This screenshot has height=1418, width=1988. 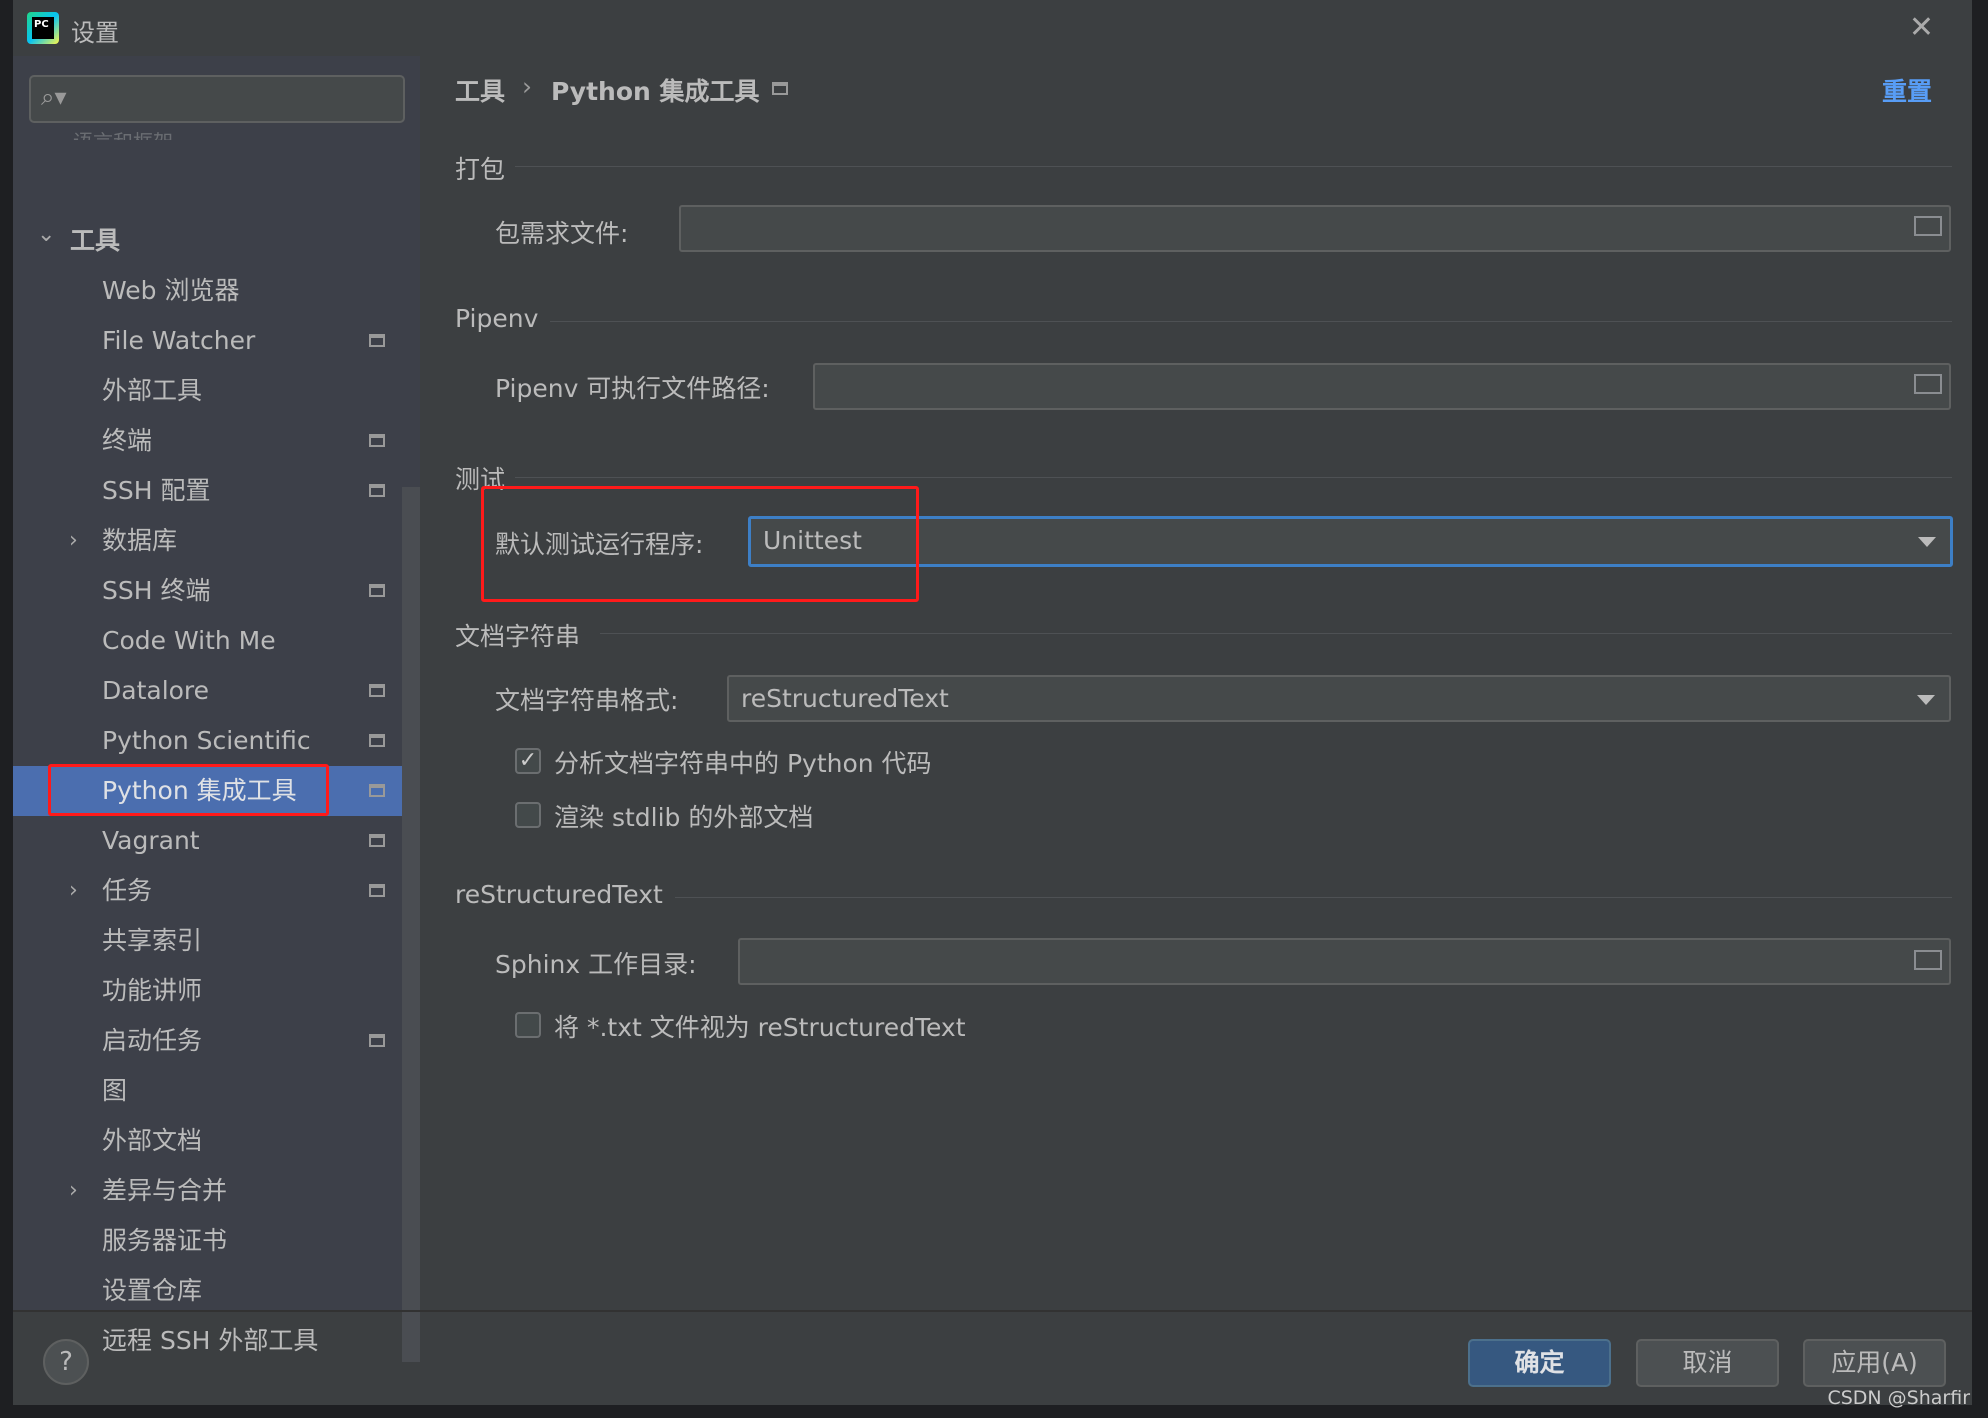 I want to click on breadcrumb-tools: 工具, so click(x=480, y=90).